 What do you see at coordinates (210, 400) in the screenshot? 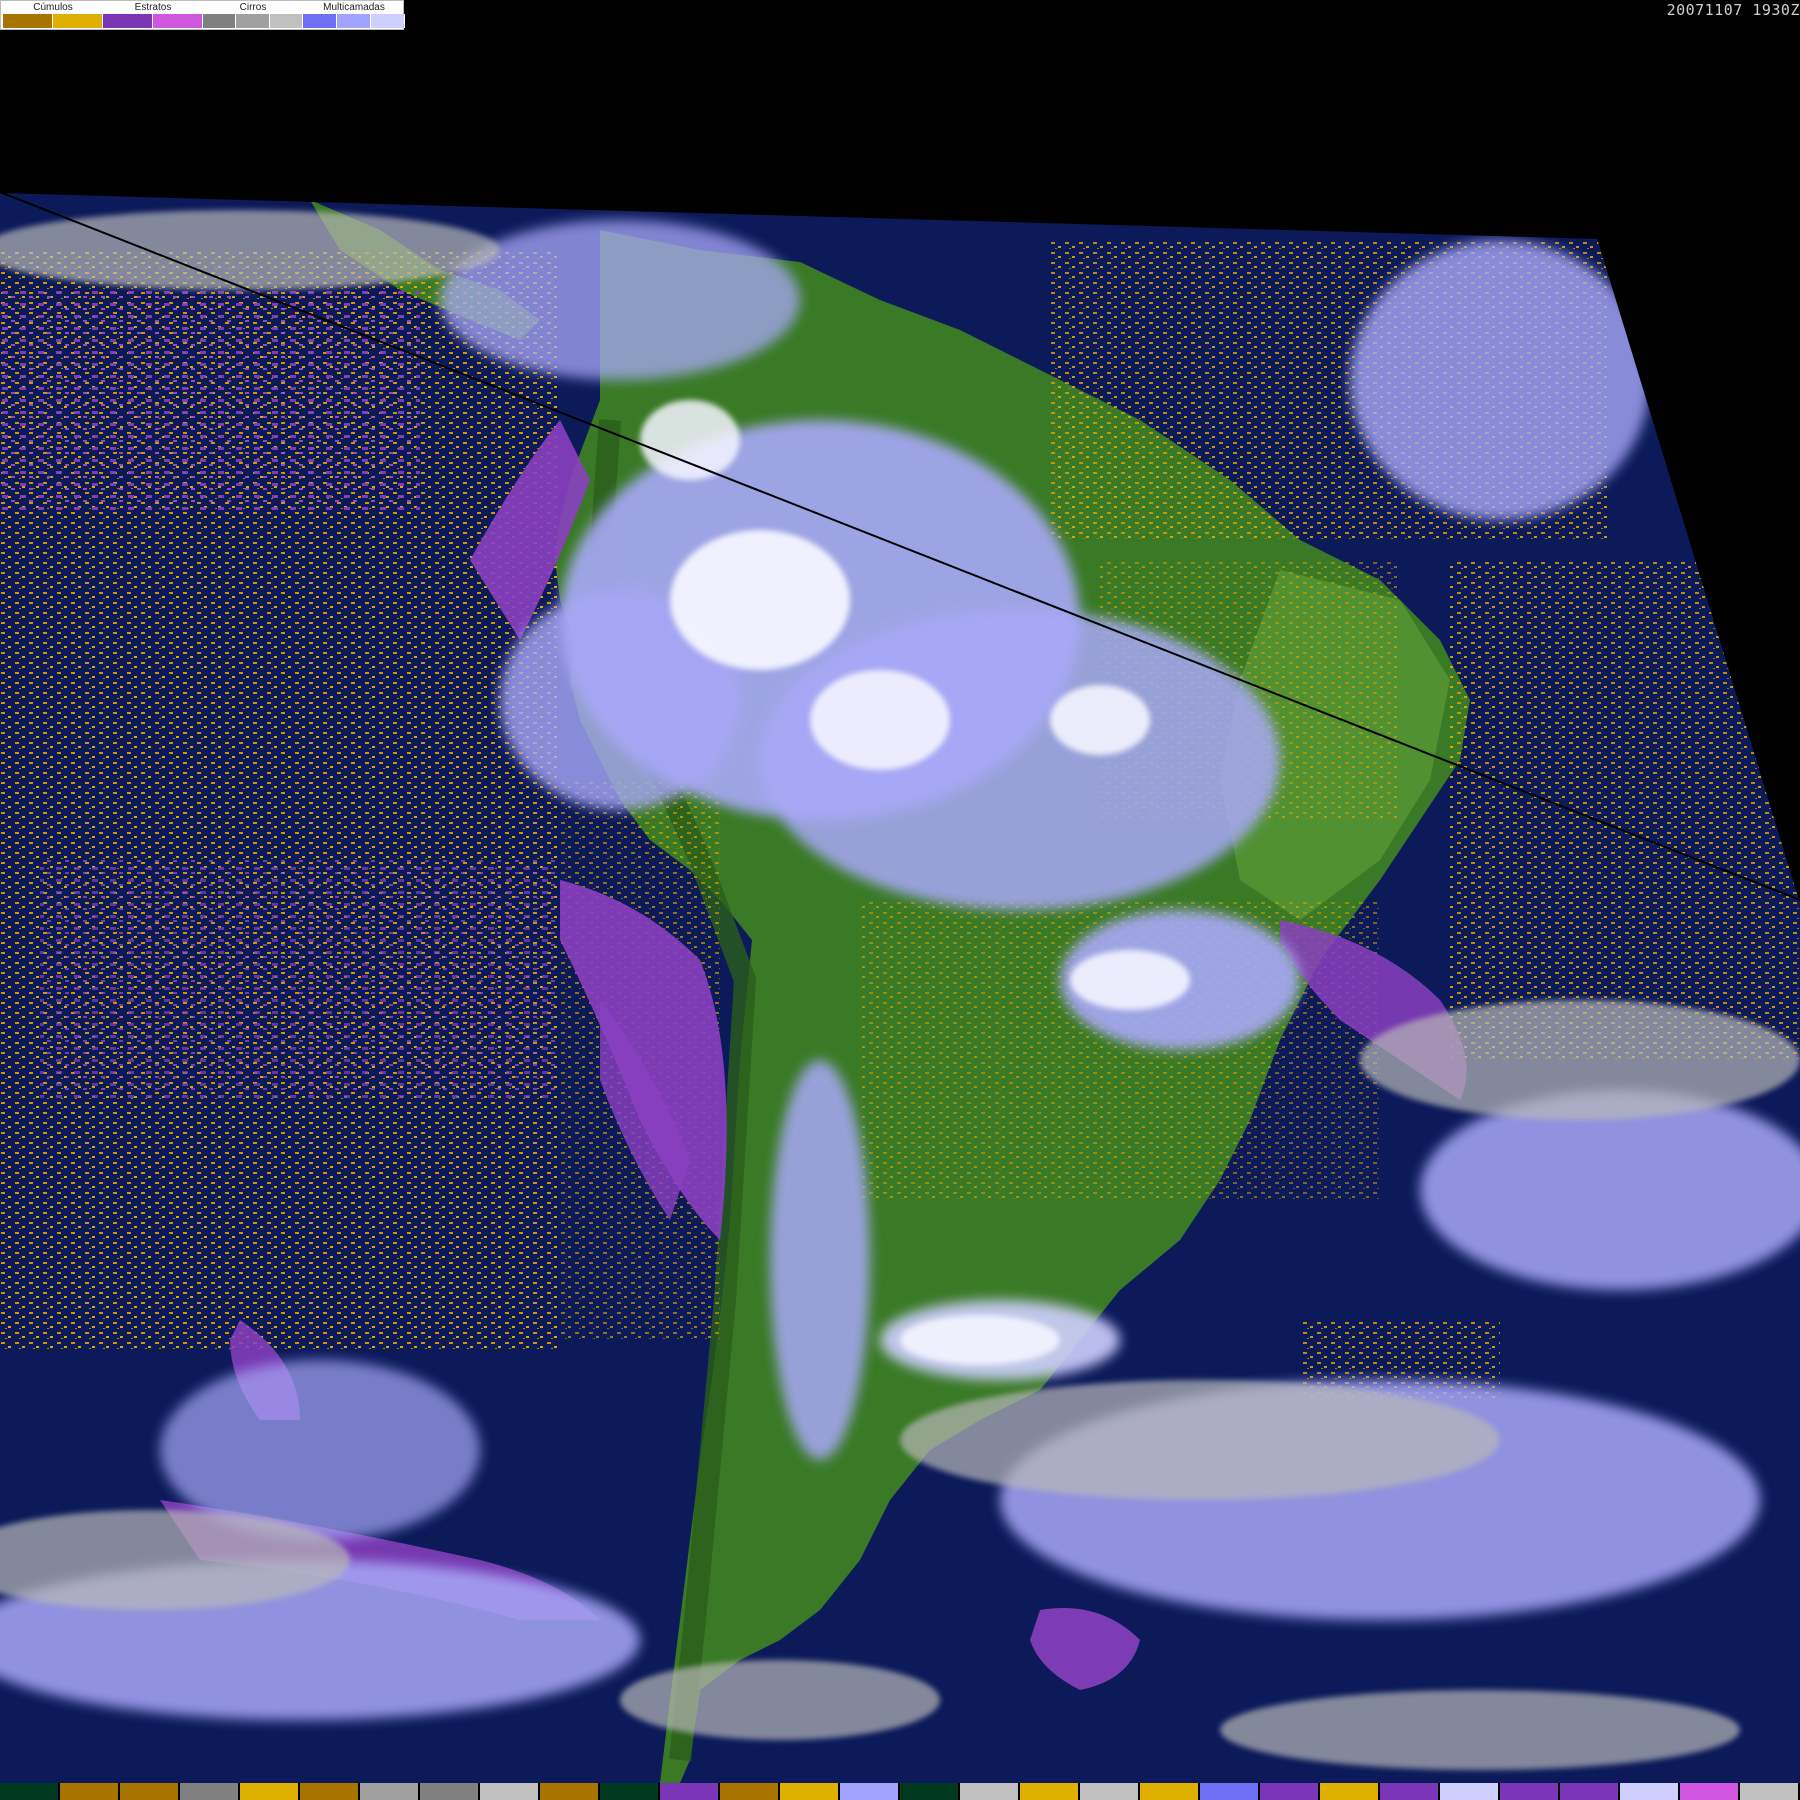
I see `stratus-speckle-west` at bounding box center [210, 400].